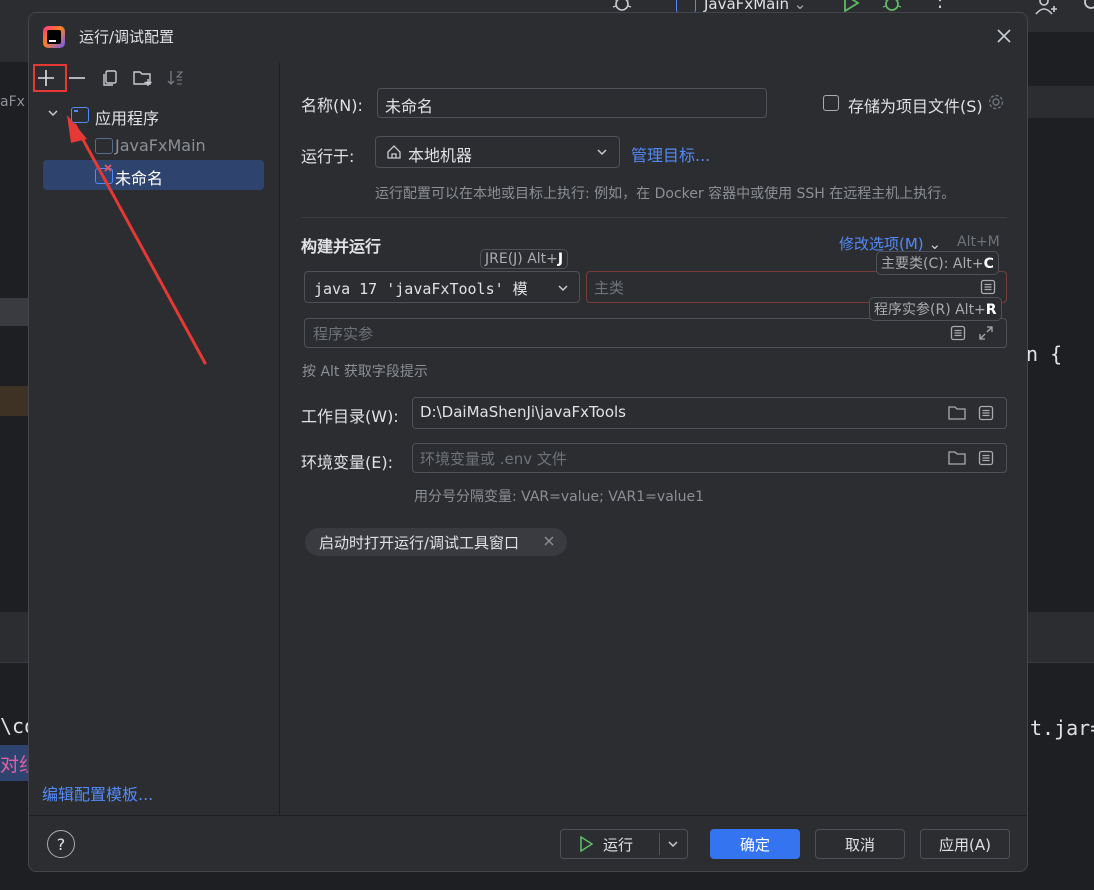 The height and width of the screenshot is (890, 1094). Describe the element at coordinates (332, 105) in the screenshot. I see `name-label: 名称(N):` at that location.